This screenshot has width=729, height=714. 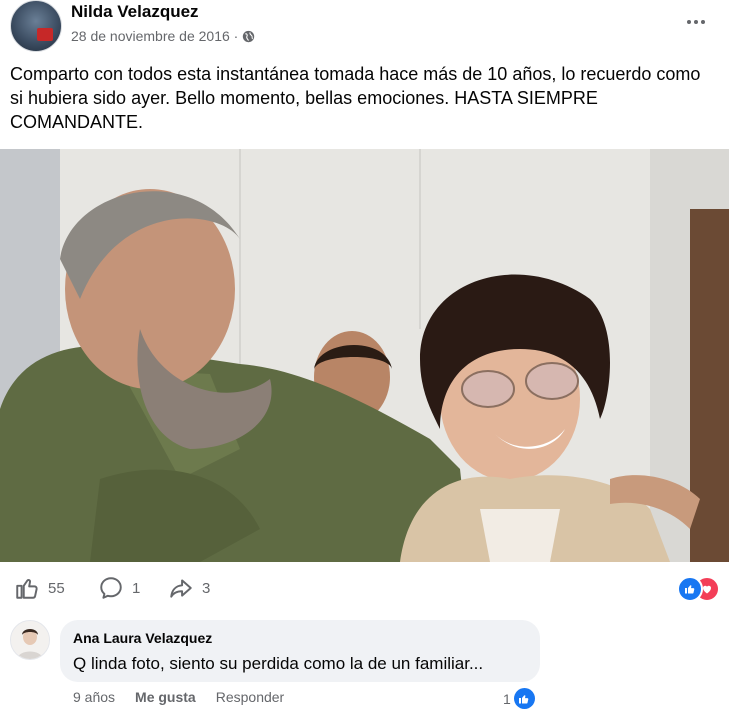 What do you see at coordinates (154, 36) in the screenshot?
I see `post-date: 28 de noviembre de 2016 ·` at bounding box center [154, 36].